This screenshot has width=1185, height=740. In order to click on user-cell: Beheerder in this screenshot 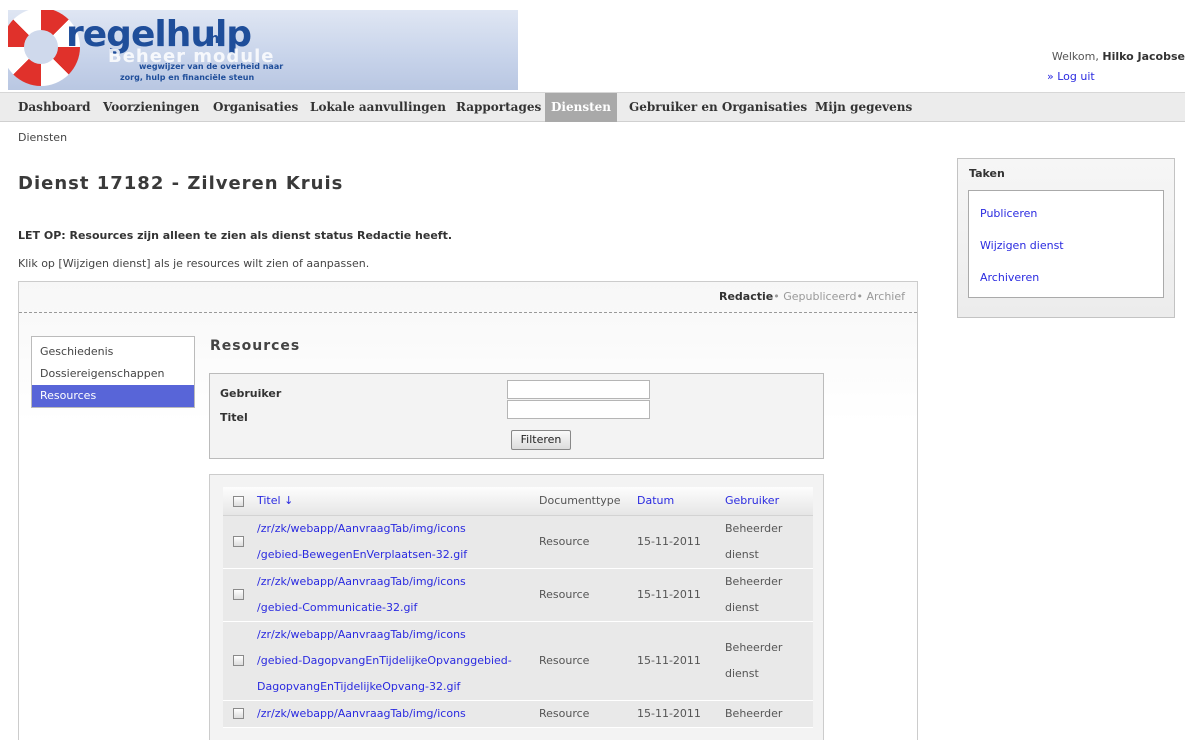, I will do `click(768, 714)`.